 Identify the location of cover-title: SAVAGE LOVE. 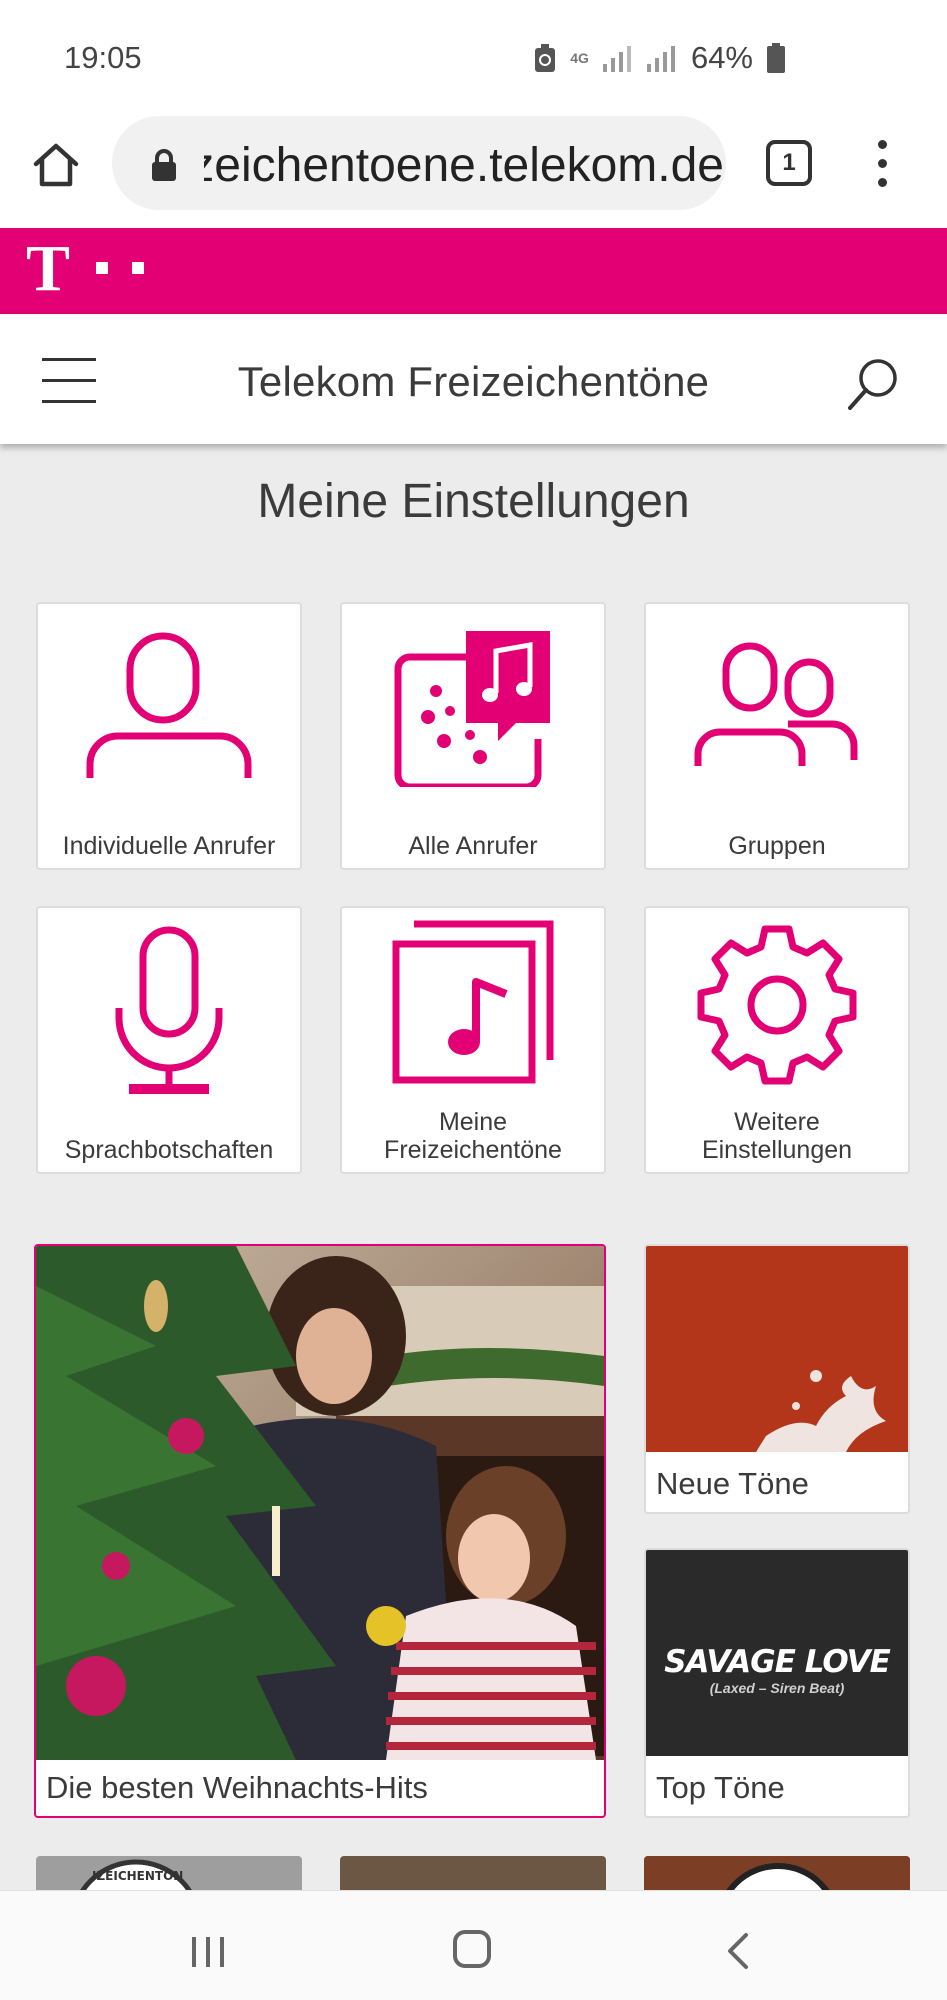
(777, 1662).